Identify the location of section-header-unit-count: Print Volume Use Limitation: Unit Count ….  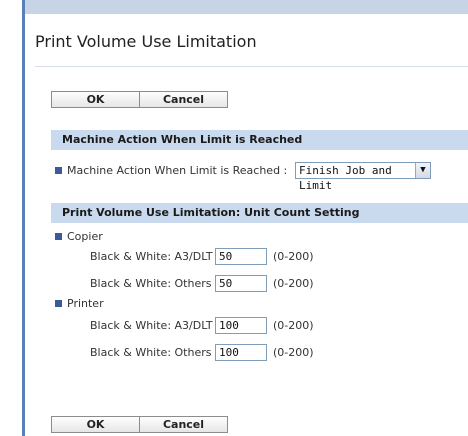
(259, 213).